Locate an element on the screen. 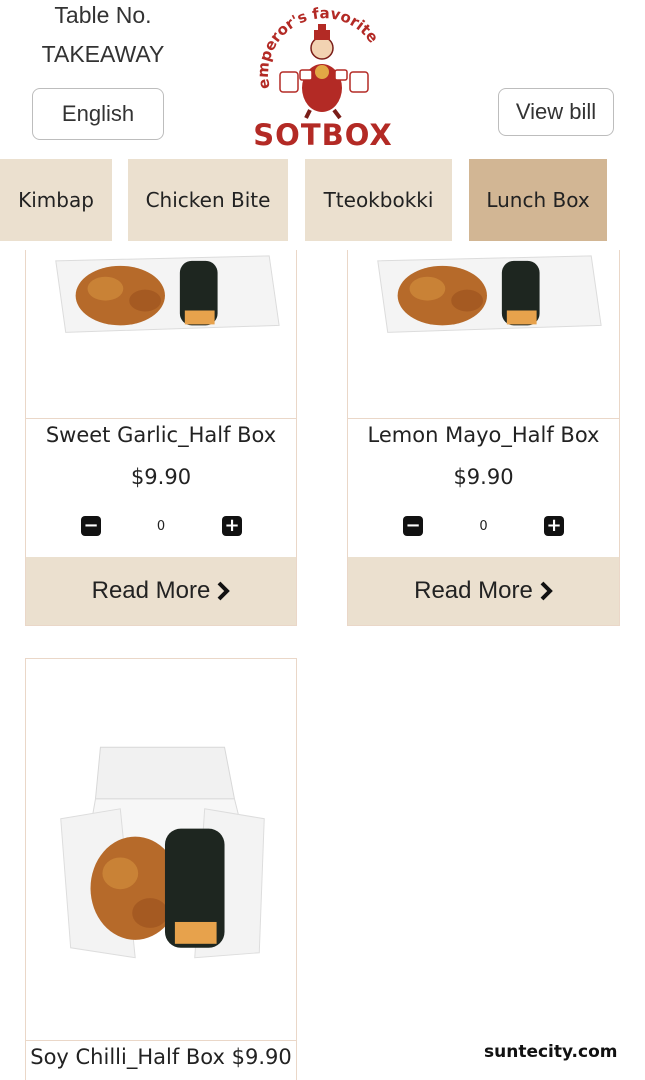  product-caption: Soy Chilli_Half Box $9.90 is located at coordinates (161, 1057).